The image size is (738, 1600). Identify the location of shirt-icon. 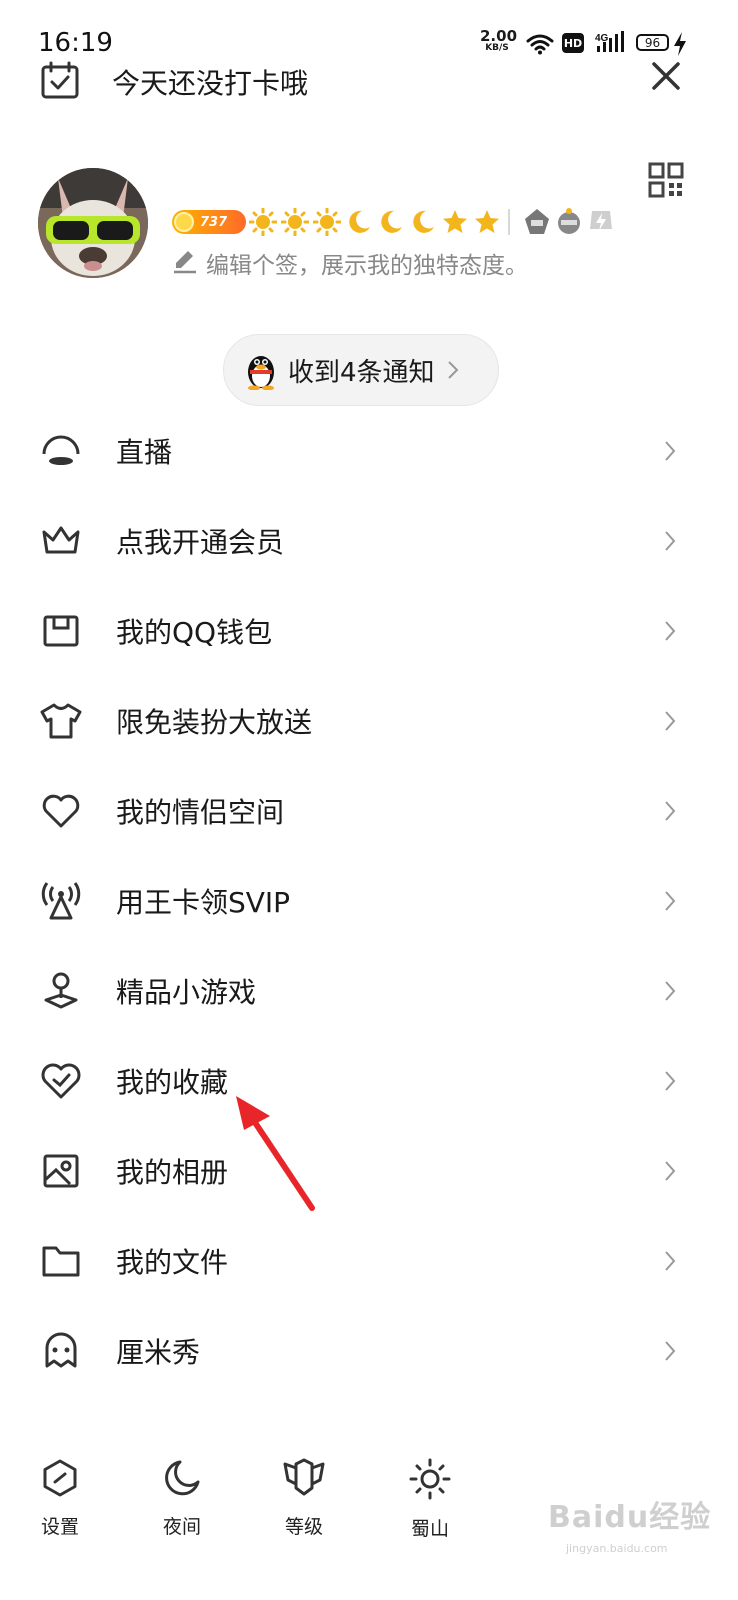
(61, 721).